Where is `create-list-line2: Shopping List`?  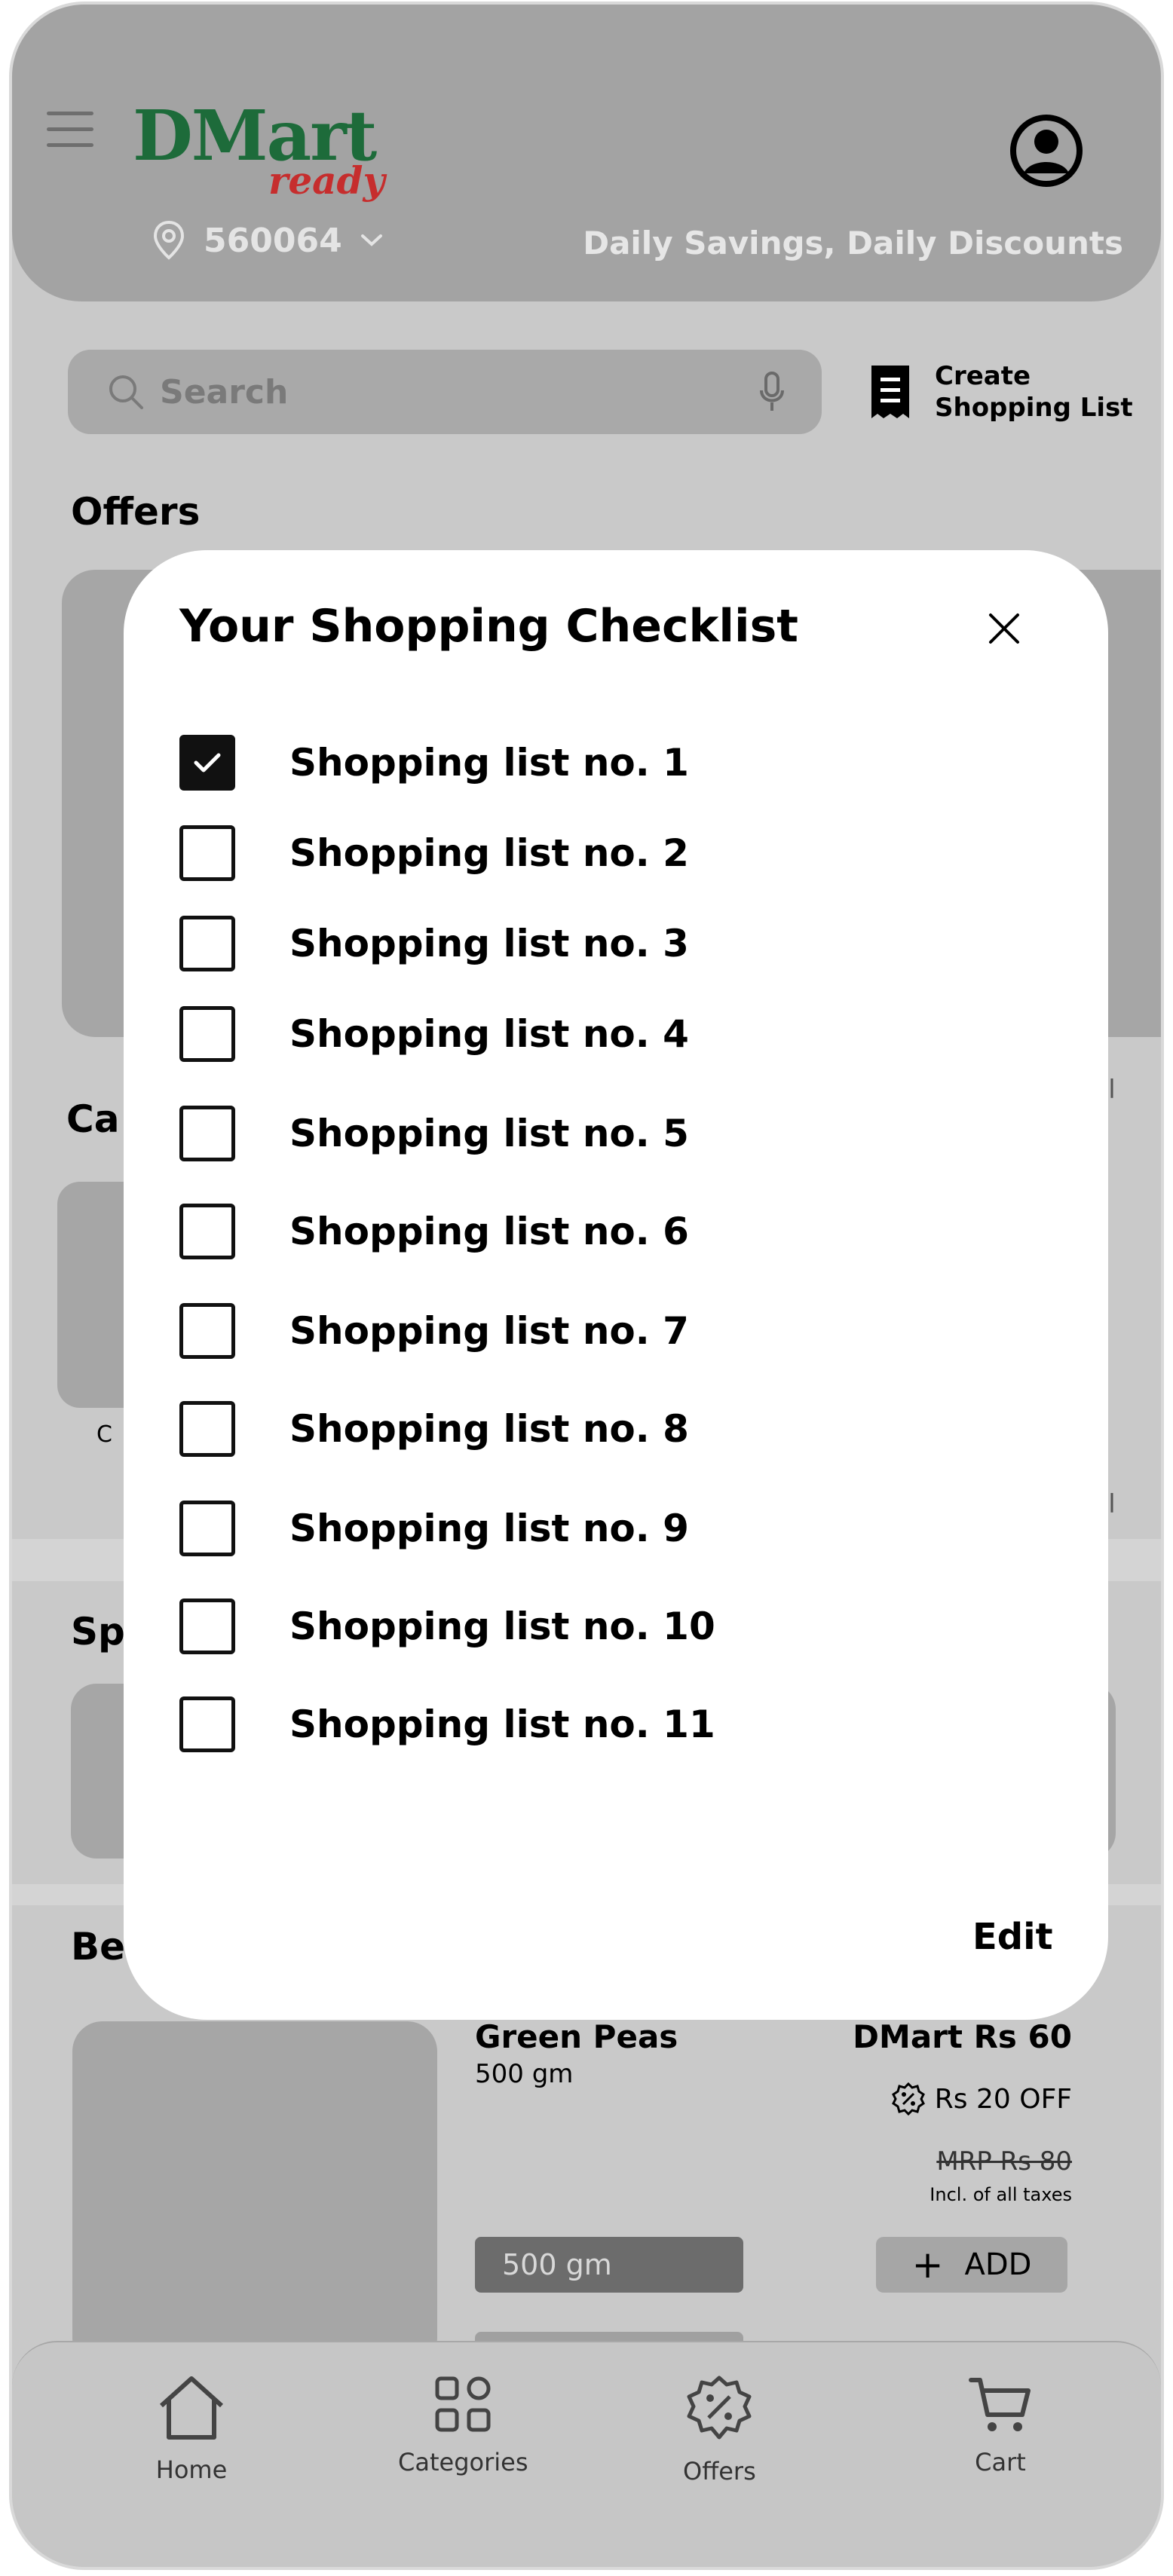 create-list-line2: Shopping List is located at coordinates (1034, 408).